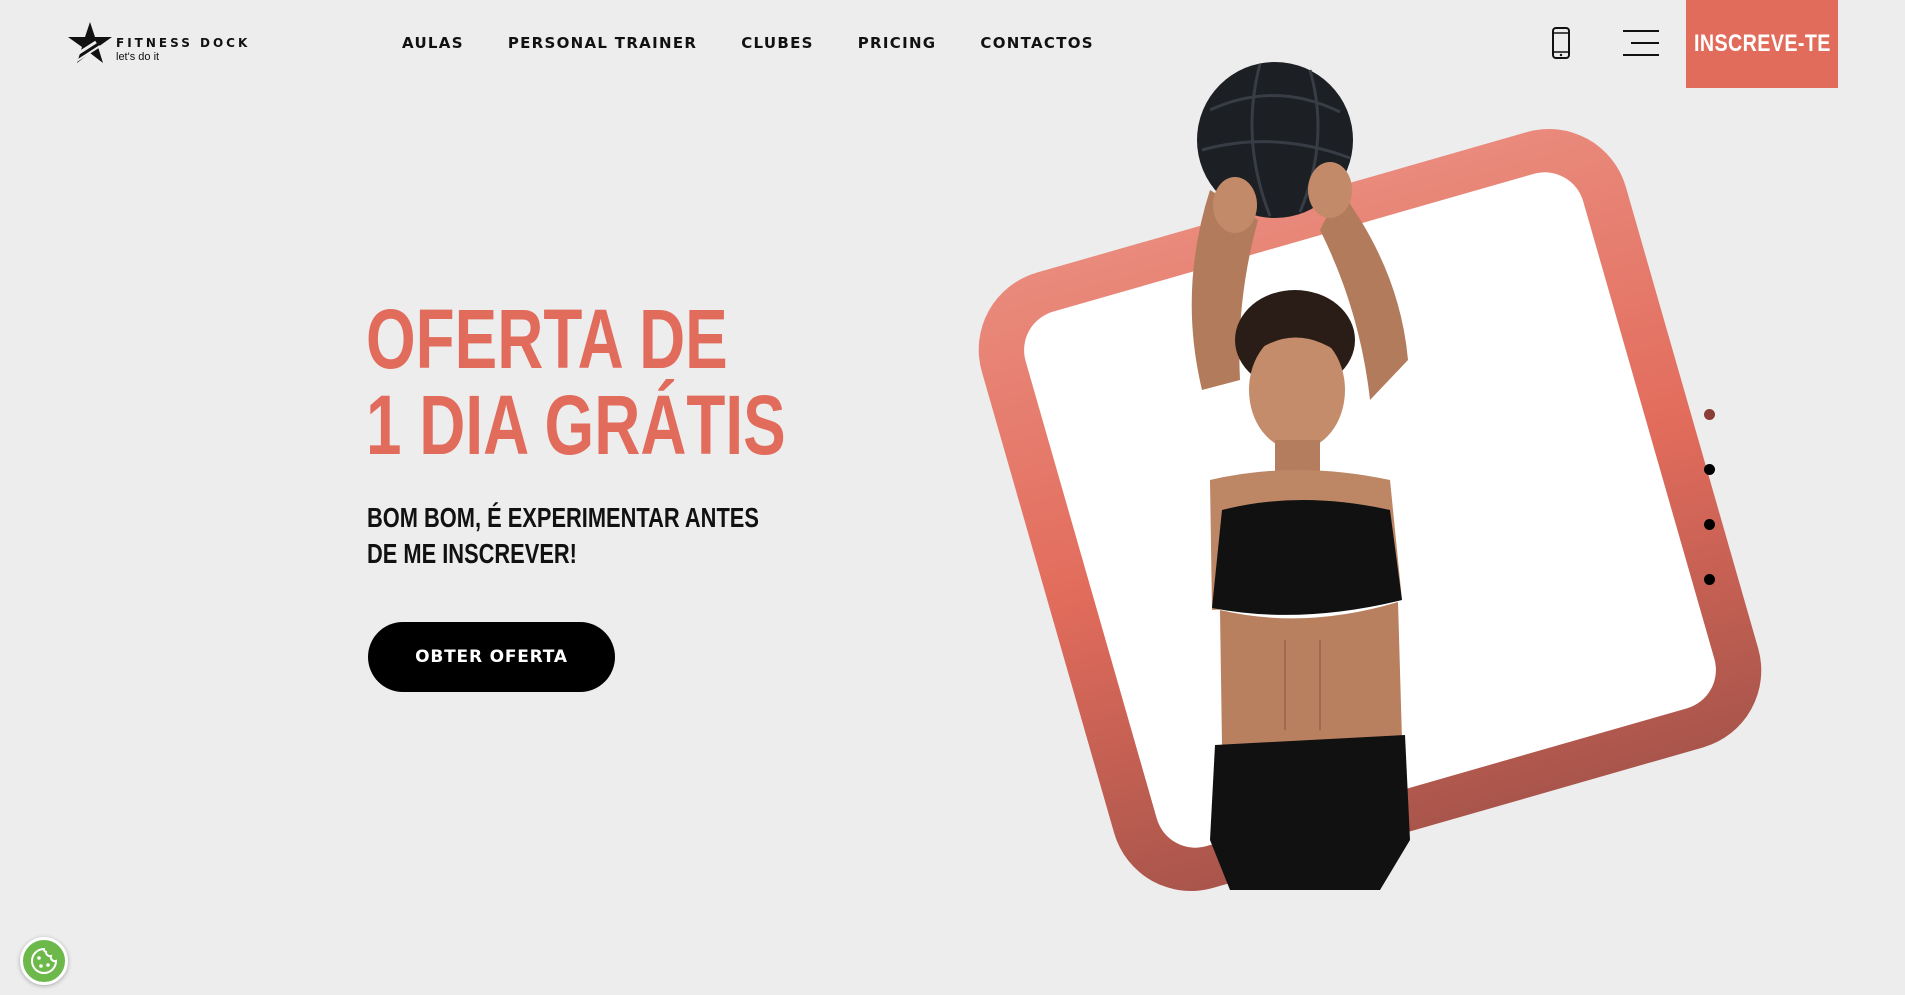 This screenshot has width=1905, height=995. I want to click on hero-title-line2: 1 DIA GRÁTIS, so click(576, 425).